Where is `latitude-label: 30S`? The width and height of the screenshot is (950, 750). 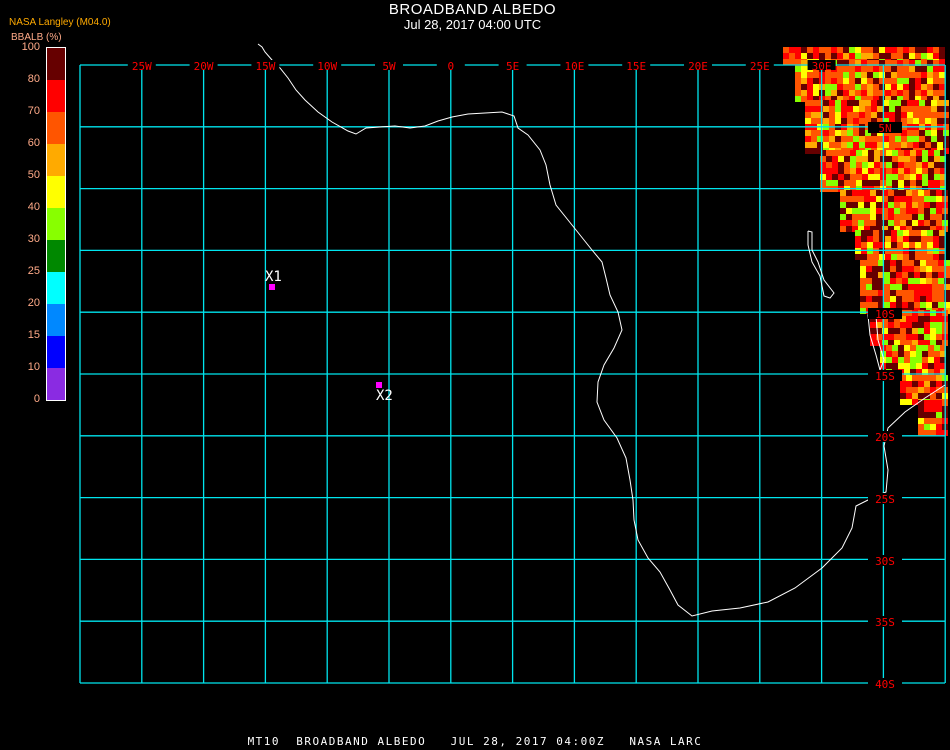
latitude-label: 30S is located at coordinates (885, 561).